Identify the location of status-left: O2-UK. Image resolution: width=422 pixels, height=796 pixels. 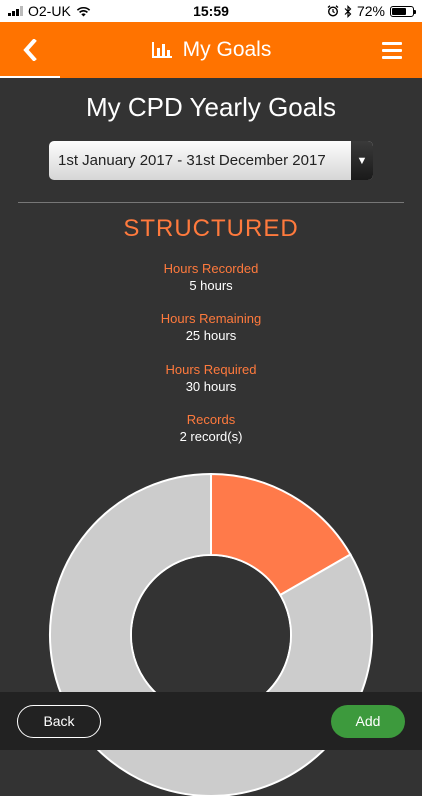
(75, 11).